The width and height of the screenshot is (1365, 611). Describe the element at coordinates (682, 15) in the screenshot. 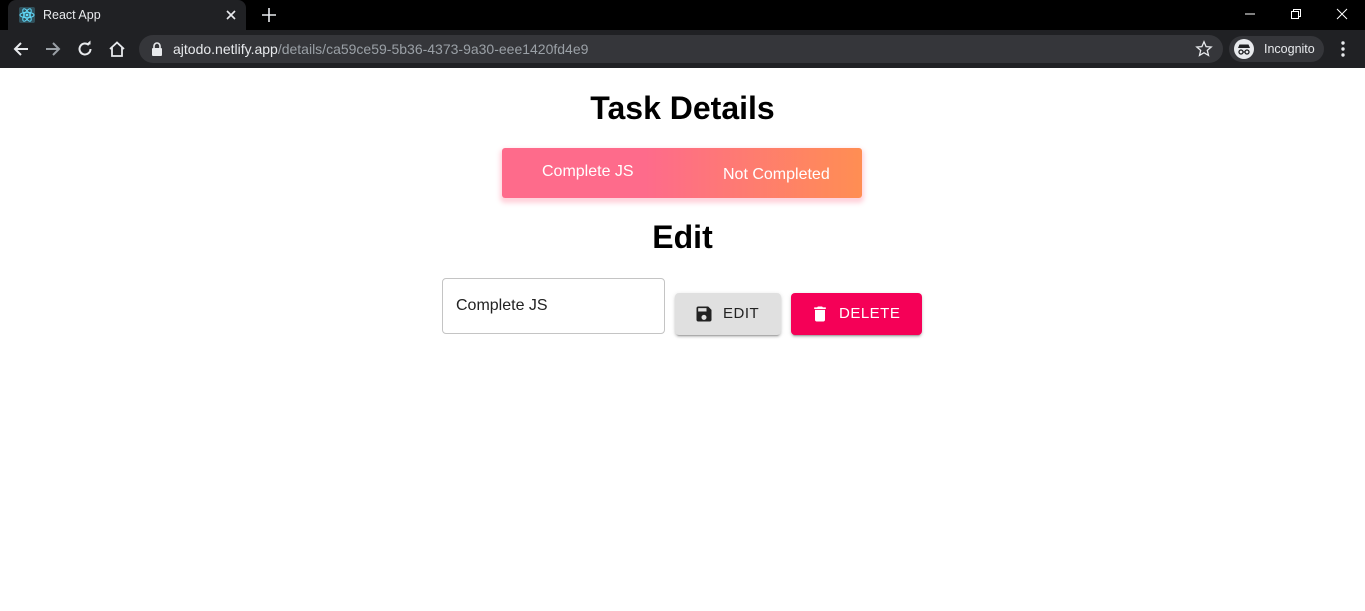

I see `browser-tabstrip: React App` at that location.